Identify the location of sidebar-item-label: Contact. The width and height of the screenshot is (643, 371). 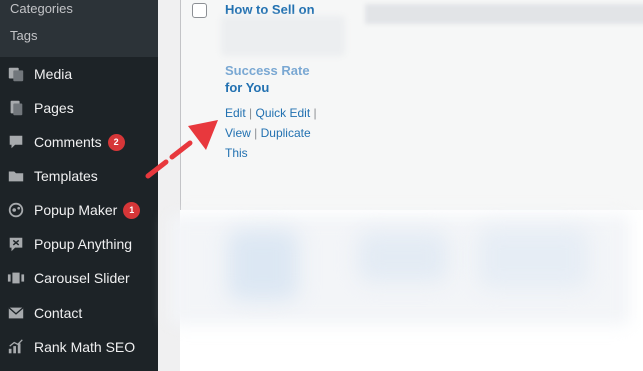
(58, 313).